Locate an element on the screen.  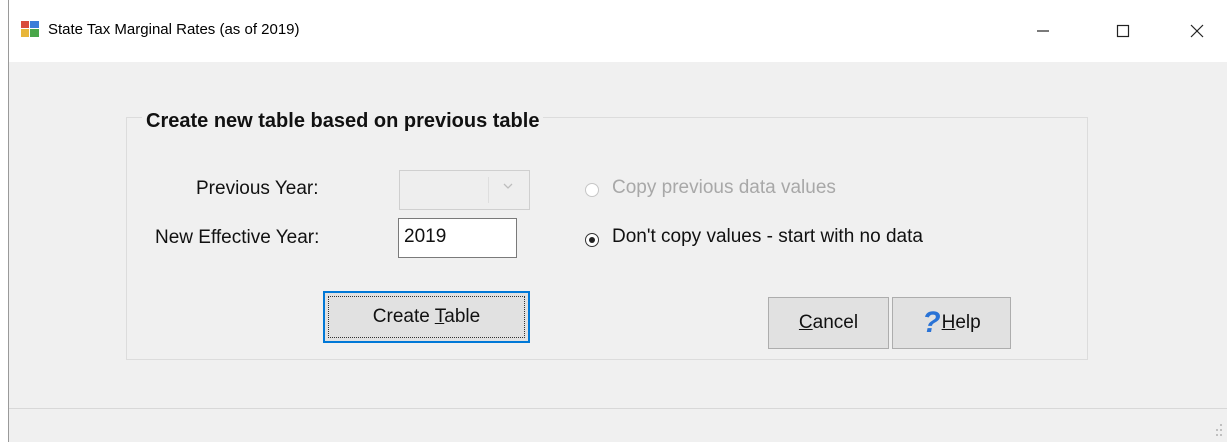
title-bar: State Tax Marginal Rates (as of 2019) is located at coordinates (618, 31).